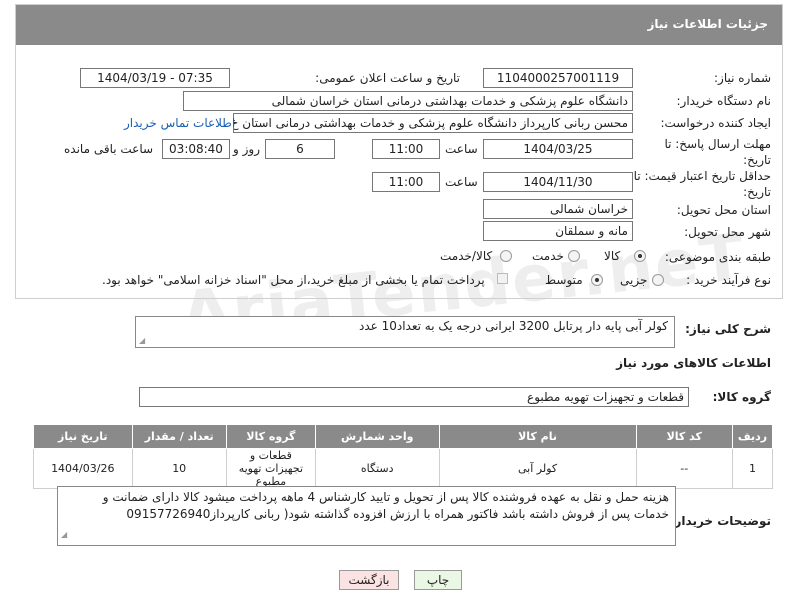 The width and height of the screenshot is (788, 606). Describe the element at coordinates (597, 280) in the screenshot. I see `process-radio-medium` at that location.